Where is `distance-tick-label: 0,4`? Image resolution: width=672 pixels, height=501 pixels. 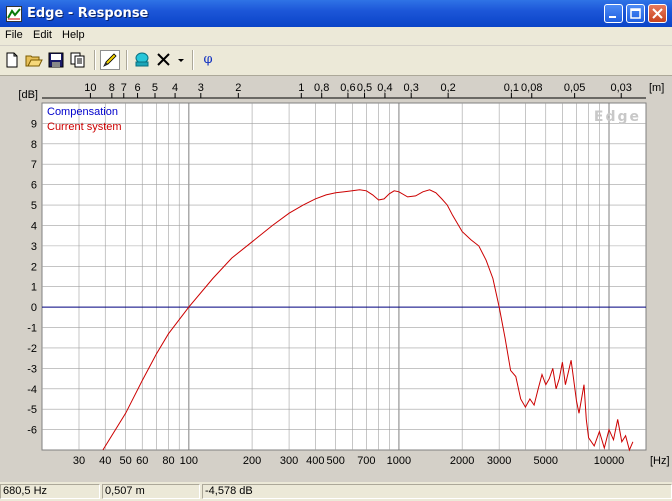 distance-tick-label: 0,4 is located at coordinates (384, 88).